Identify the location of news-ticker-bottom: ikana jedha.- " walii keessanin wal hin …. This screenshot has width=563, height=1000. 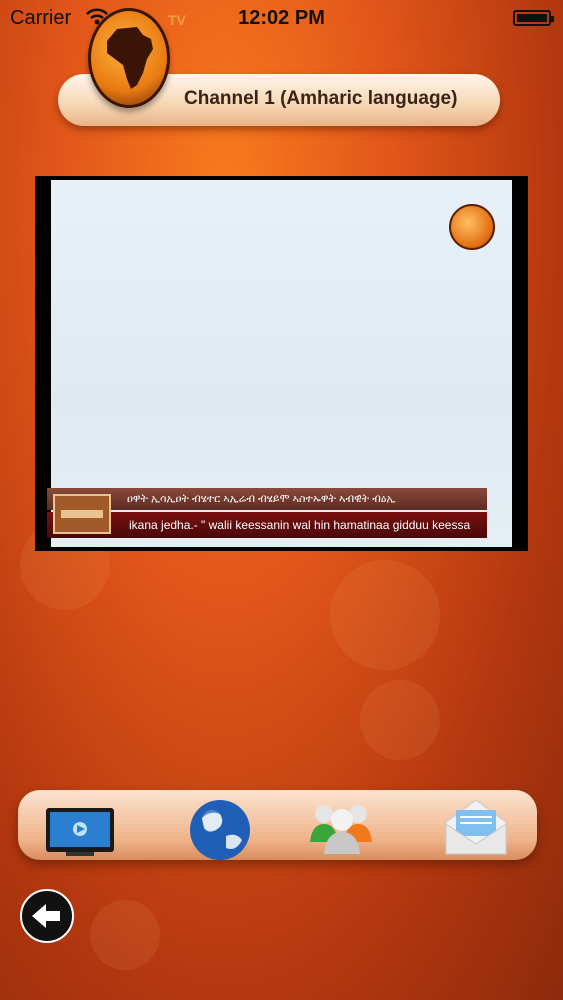
(267, 525).